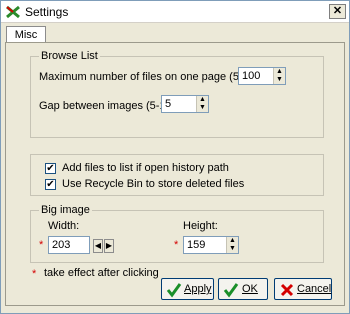  What do you see at coordinates (64, 226) in the screenshot?
I see `width-label: Width:` at bounding box center [64, 226].